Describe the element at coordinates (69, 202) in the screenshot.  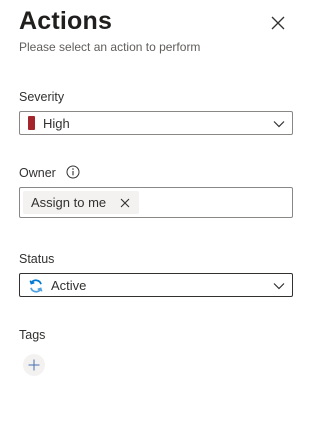
I see `owner-chip-label: Assign to me` at that location.